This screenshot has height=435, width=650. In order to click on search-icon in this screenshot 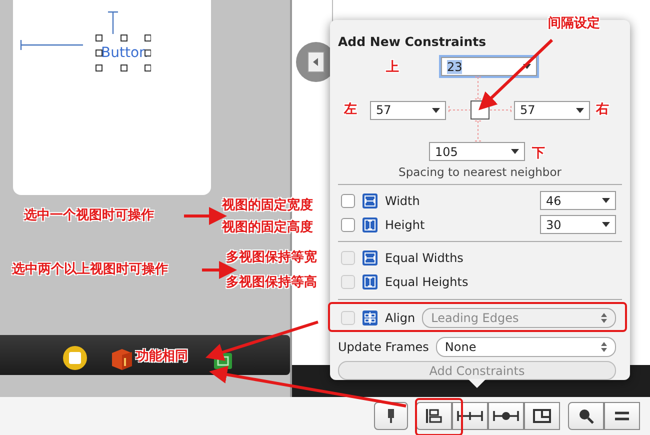, I will do `click(586, 416)`.